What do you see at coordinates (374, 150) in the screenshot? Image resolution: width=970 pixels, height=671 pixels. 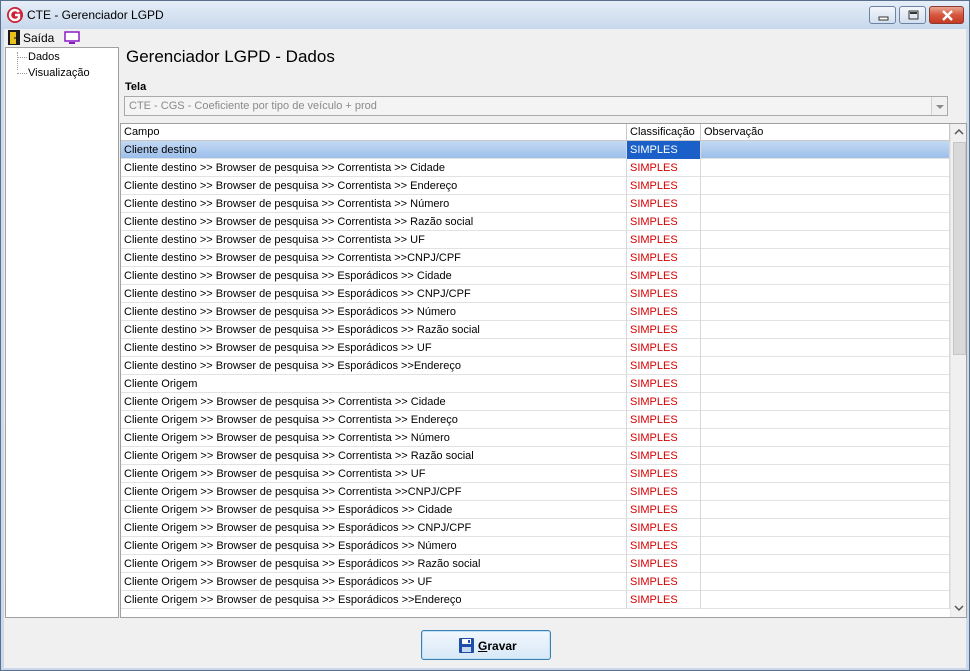 I see `cell-campo: Cliente destino` at bounding box center [374, 150].